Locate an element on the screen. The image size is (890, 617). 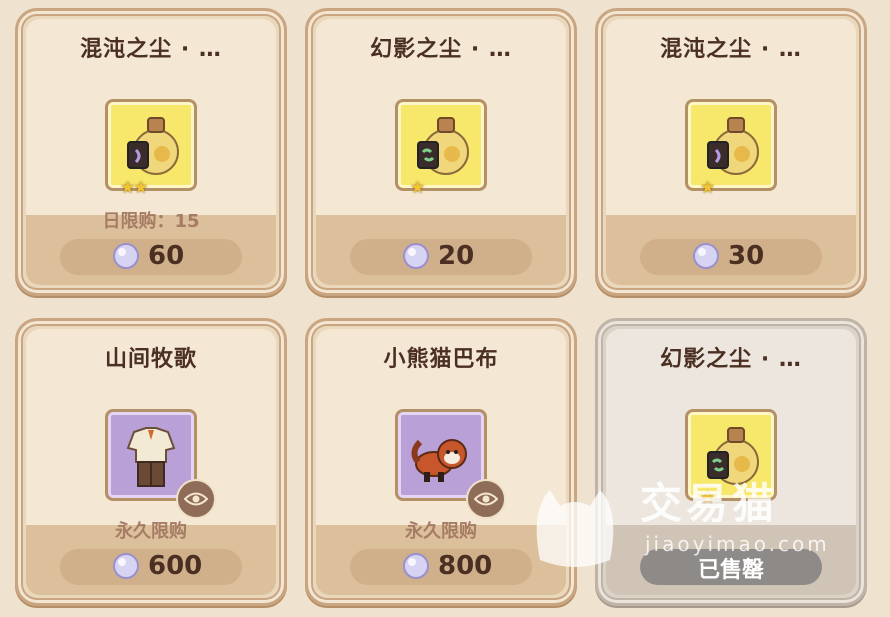
price-button: 60 is located at coordinates (151, 257).